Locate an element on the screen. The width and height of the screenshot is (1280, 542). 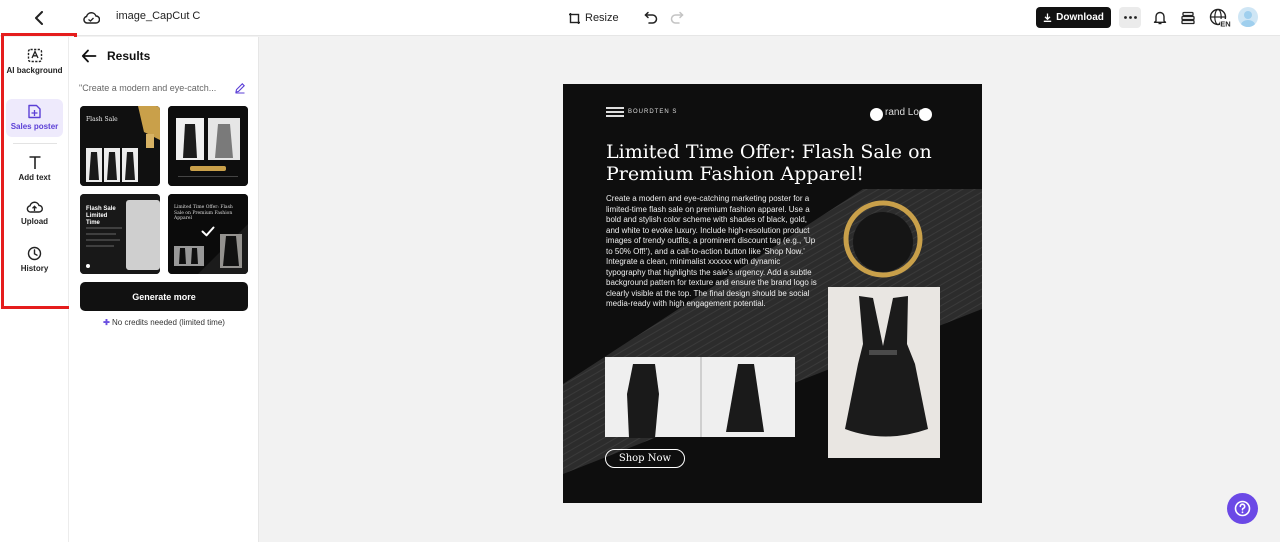
globe-language-icon: EN is located at coordinates (1220, 18).